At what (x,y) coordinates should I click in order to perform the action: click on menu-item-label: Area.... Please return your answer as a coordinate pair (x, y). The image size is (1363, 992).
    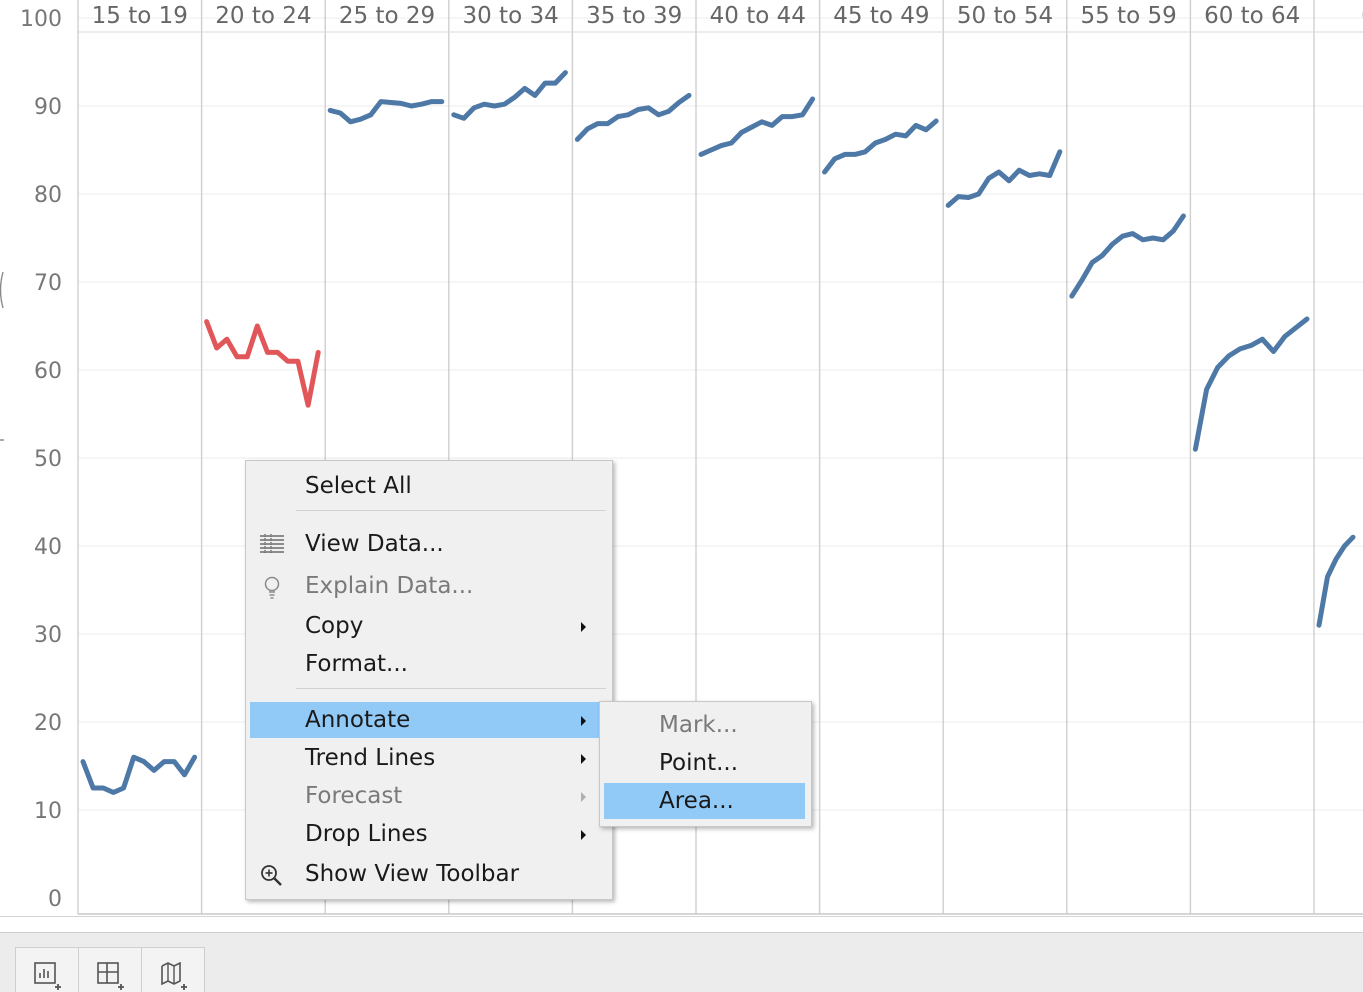
    Looking at the image, I should click on (696, 801).